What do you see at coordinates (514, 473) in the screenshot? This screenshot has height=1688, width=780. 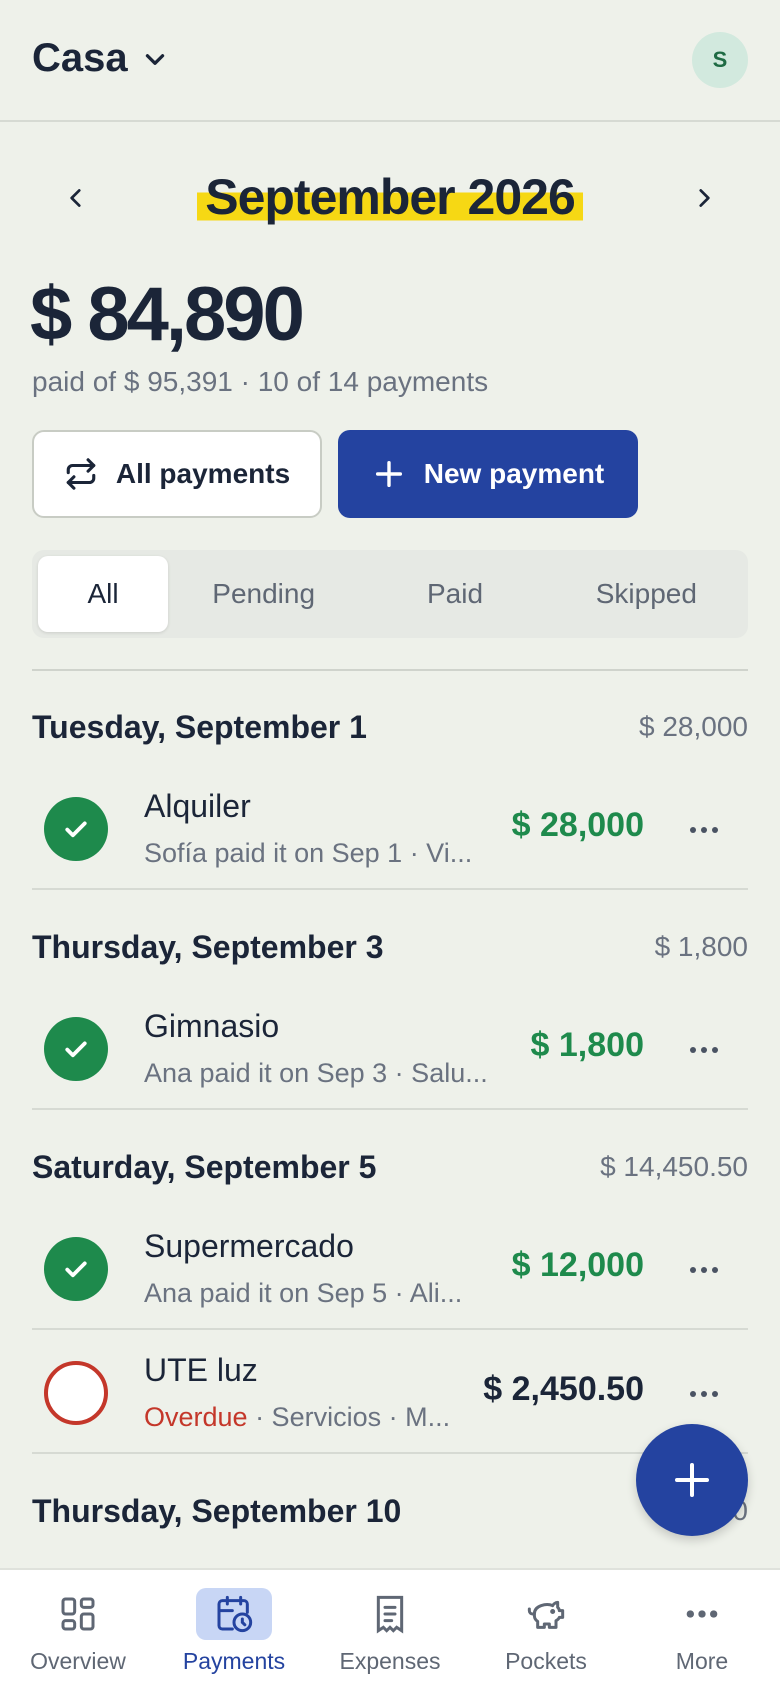 I see `new-payment-label: New payment` at bounding box center [514, 473].